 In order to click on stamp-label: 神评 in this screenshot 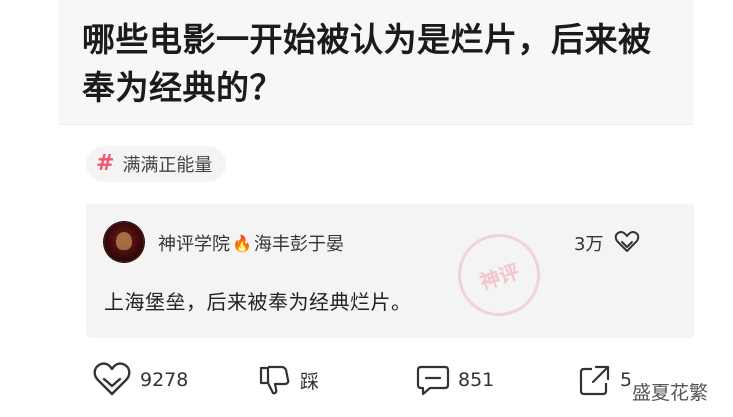, I will do `click(499, 276)`.